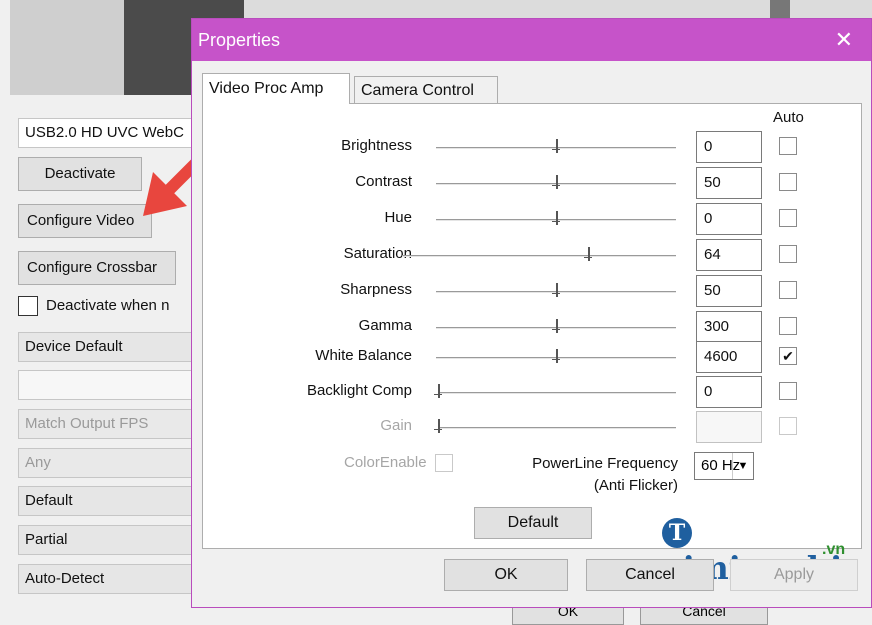 The image size is (872, 625). Describe the element at coordinates (67, 47) in the screenshot. I see `preview-left-area` at that location.